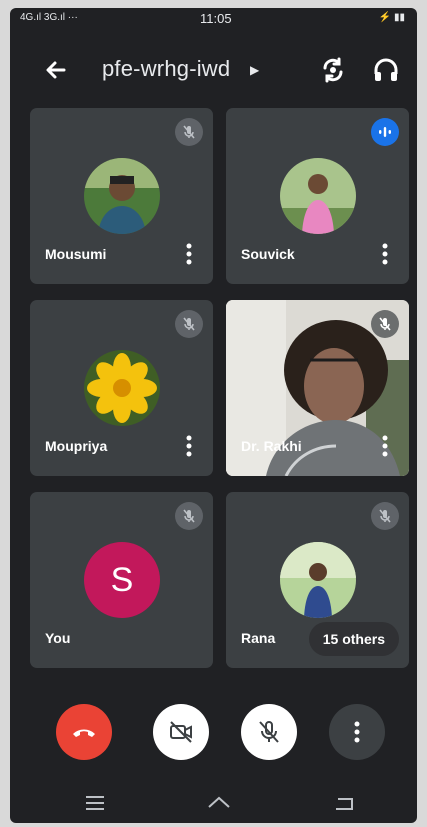 The width and height of the screenshot is (427, 827). I want to click on call-controls, so click(213, 734).